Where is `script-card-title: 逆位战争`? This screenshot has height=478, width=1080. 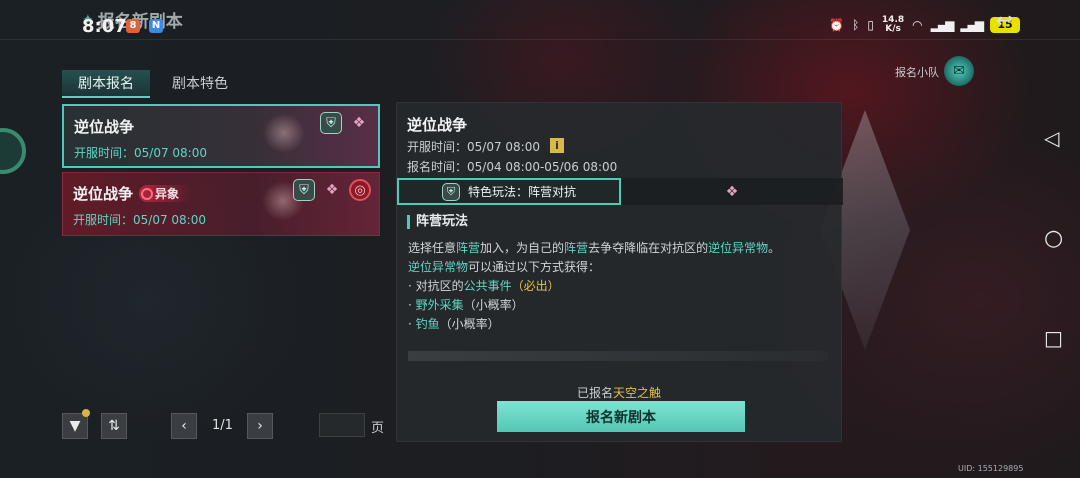
script-card-title: 逆位战争 is located at coordinates (104, 126).